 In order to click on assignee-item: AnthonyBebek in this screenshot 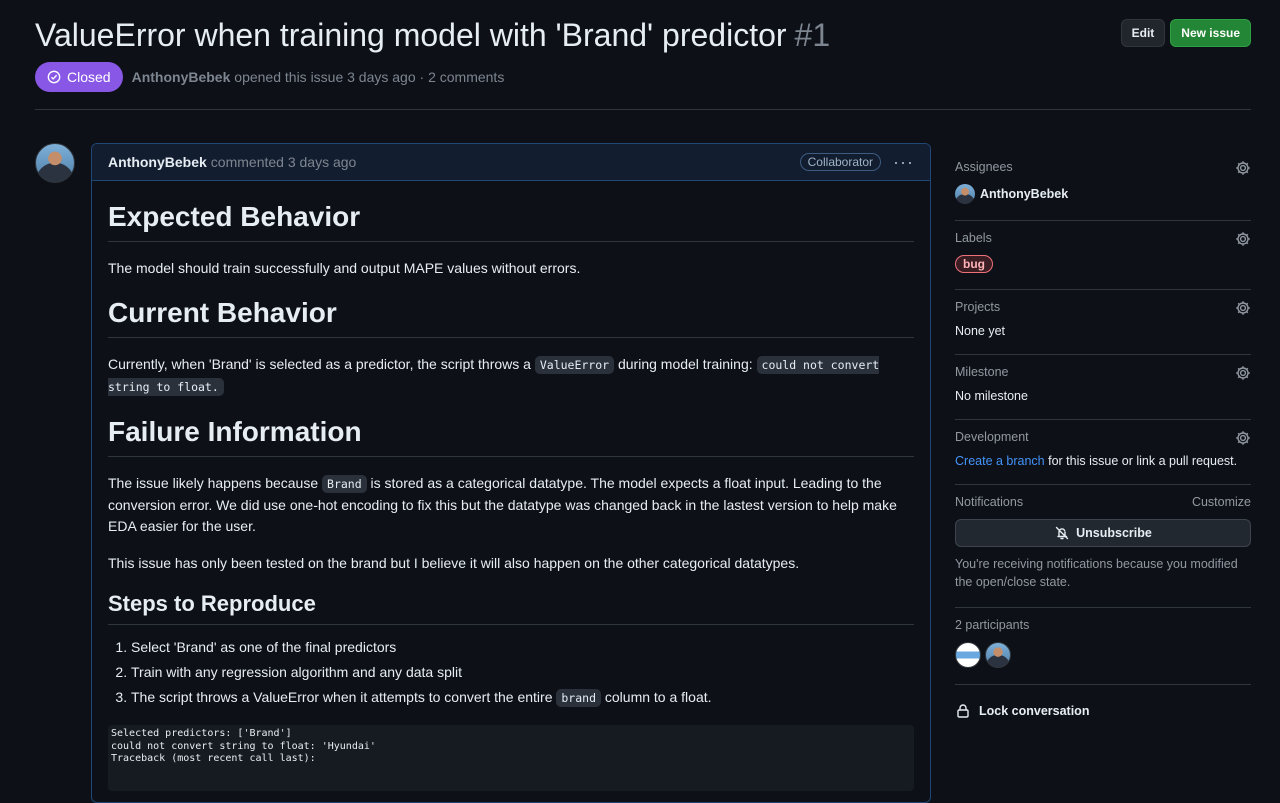, I will do `click(1103, 194)`.